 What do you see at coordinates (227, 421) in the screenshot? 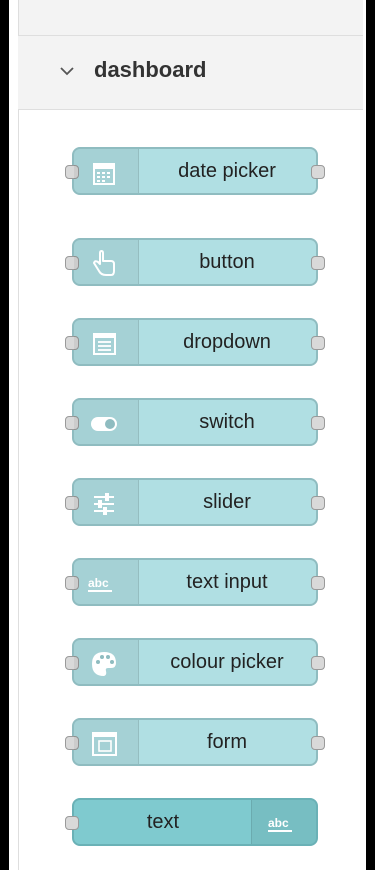
I see `node-label: switch` at bounding box center [227, 421].